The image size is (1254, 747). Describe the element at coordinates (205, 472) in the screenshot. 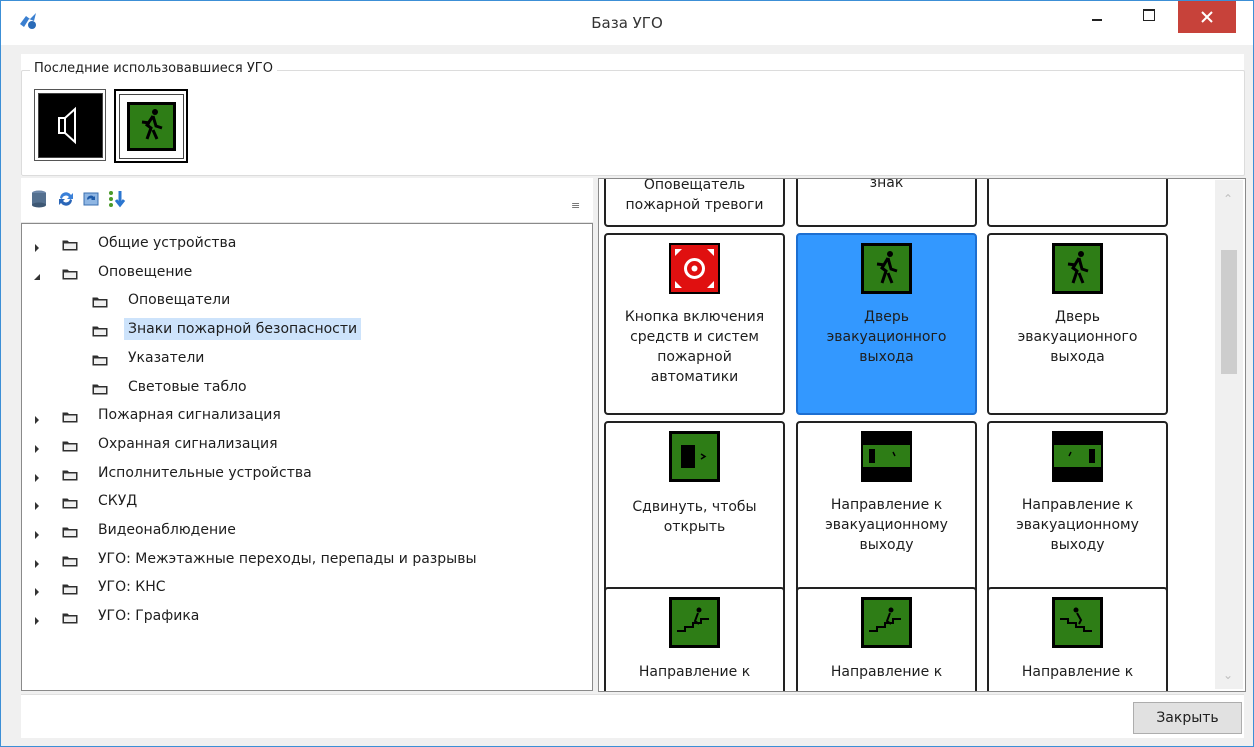

I see `tree-item-label: Исполнительные устройства` at that location.